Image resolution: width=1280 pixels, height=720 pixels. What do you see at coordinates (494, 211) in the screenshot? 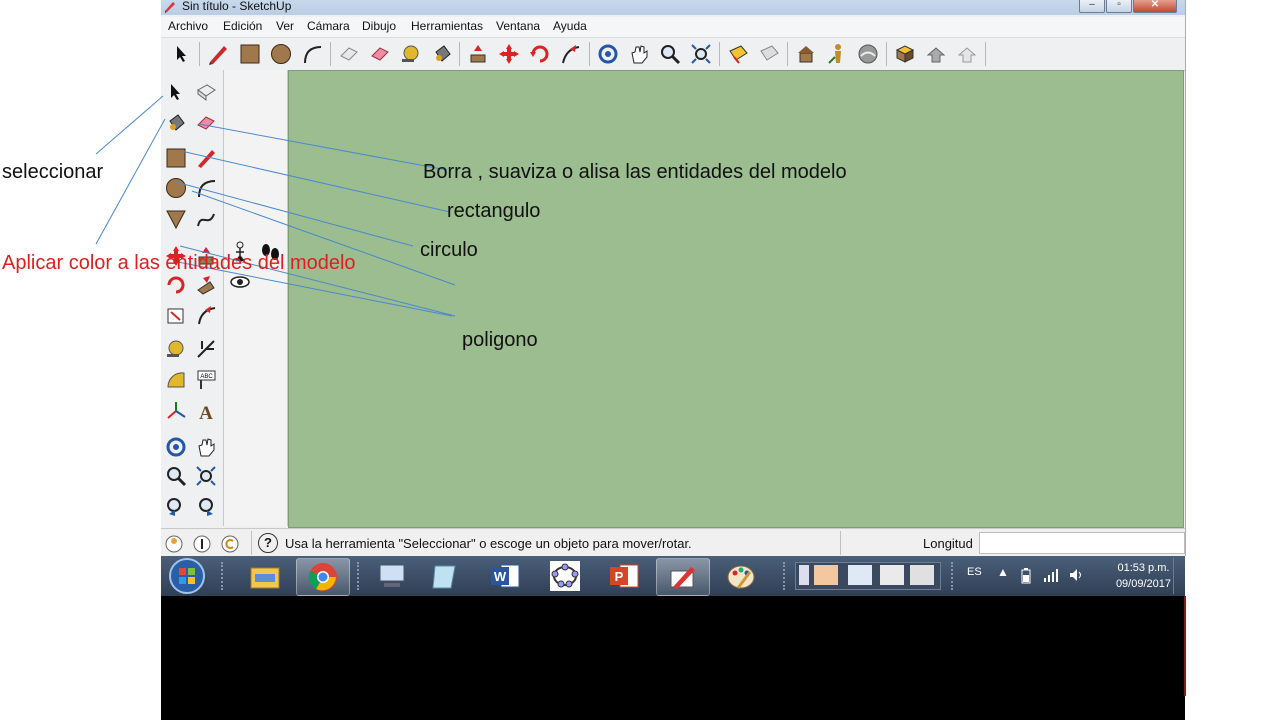
I see `annotation-rectangulo: rectangulo` at bounding box center [494, 211].